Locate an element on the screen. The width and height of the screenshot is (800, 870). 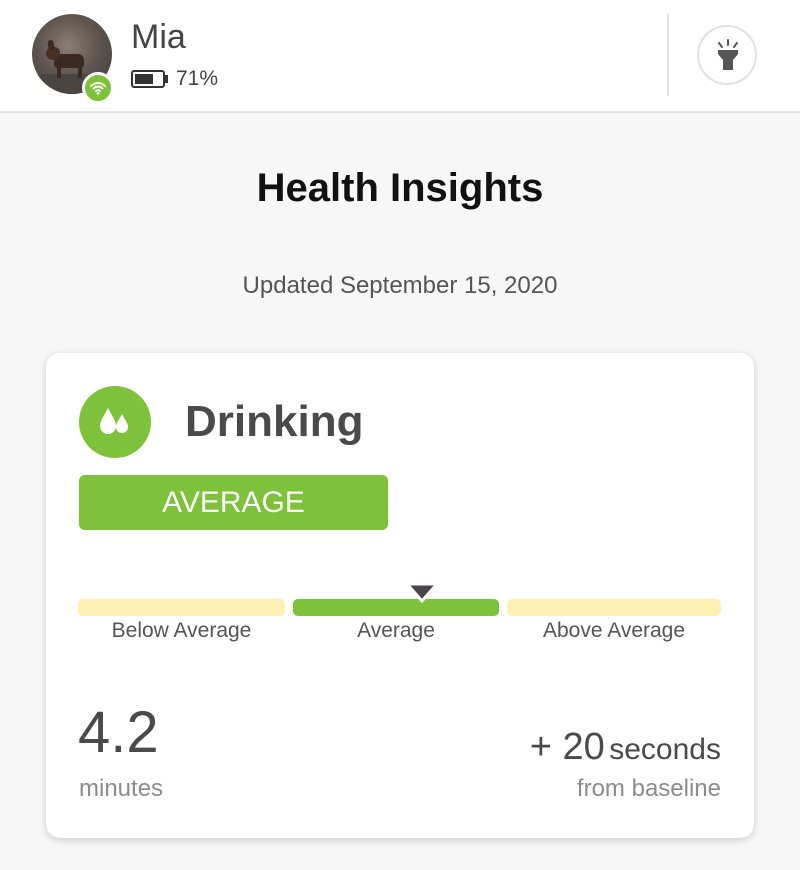
battery-percent: 71% is located at coordinates (197, 78).